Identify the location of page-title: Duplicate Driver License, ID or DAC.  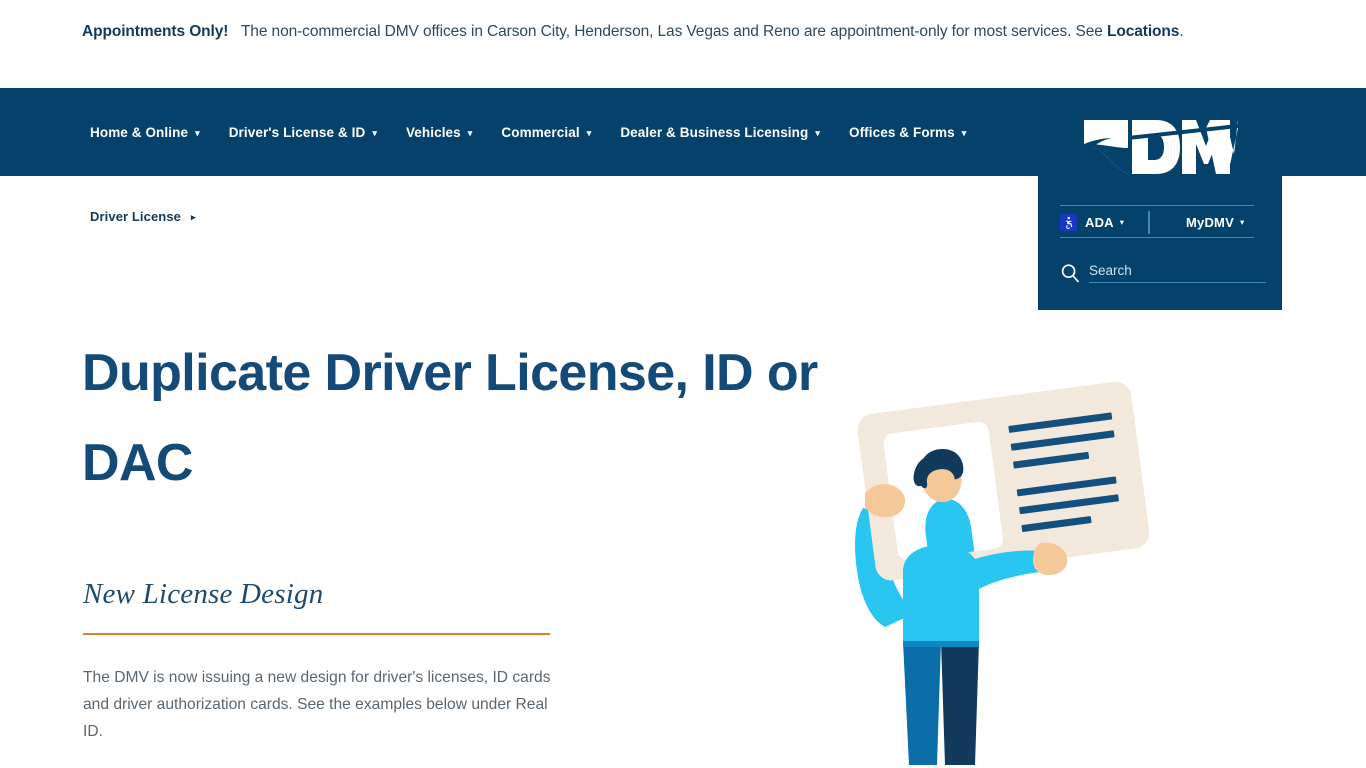
(450, 418).